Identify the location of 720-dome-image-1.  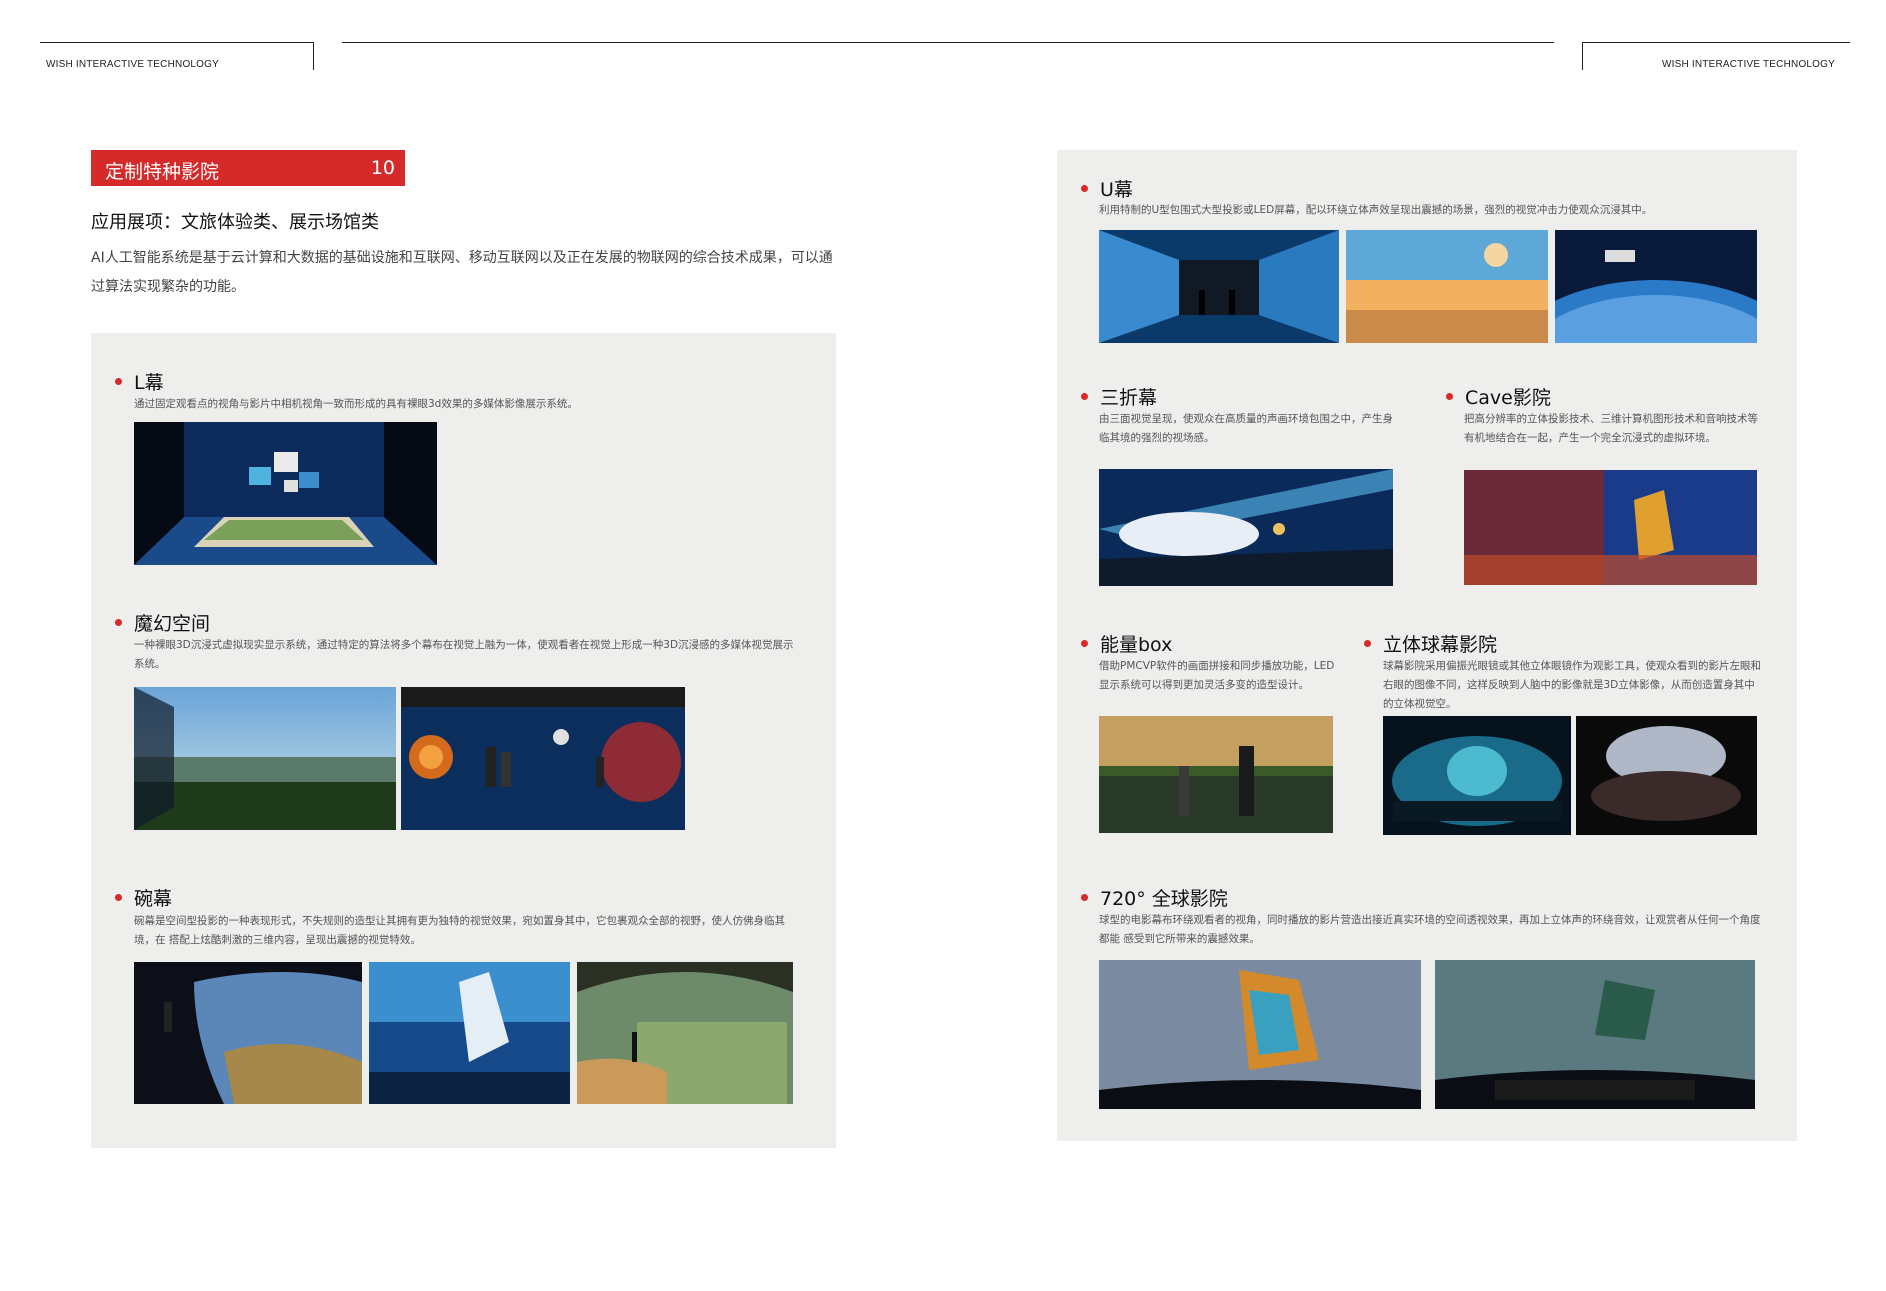
(1260, 1034).